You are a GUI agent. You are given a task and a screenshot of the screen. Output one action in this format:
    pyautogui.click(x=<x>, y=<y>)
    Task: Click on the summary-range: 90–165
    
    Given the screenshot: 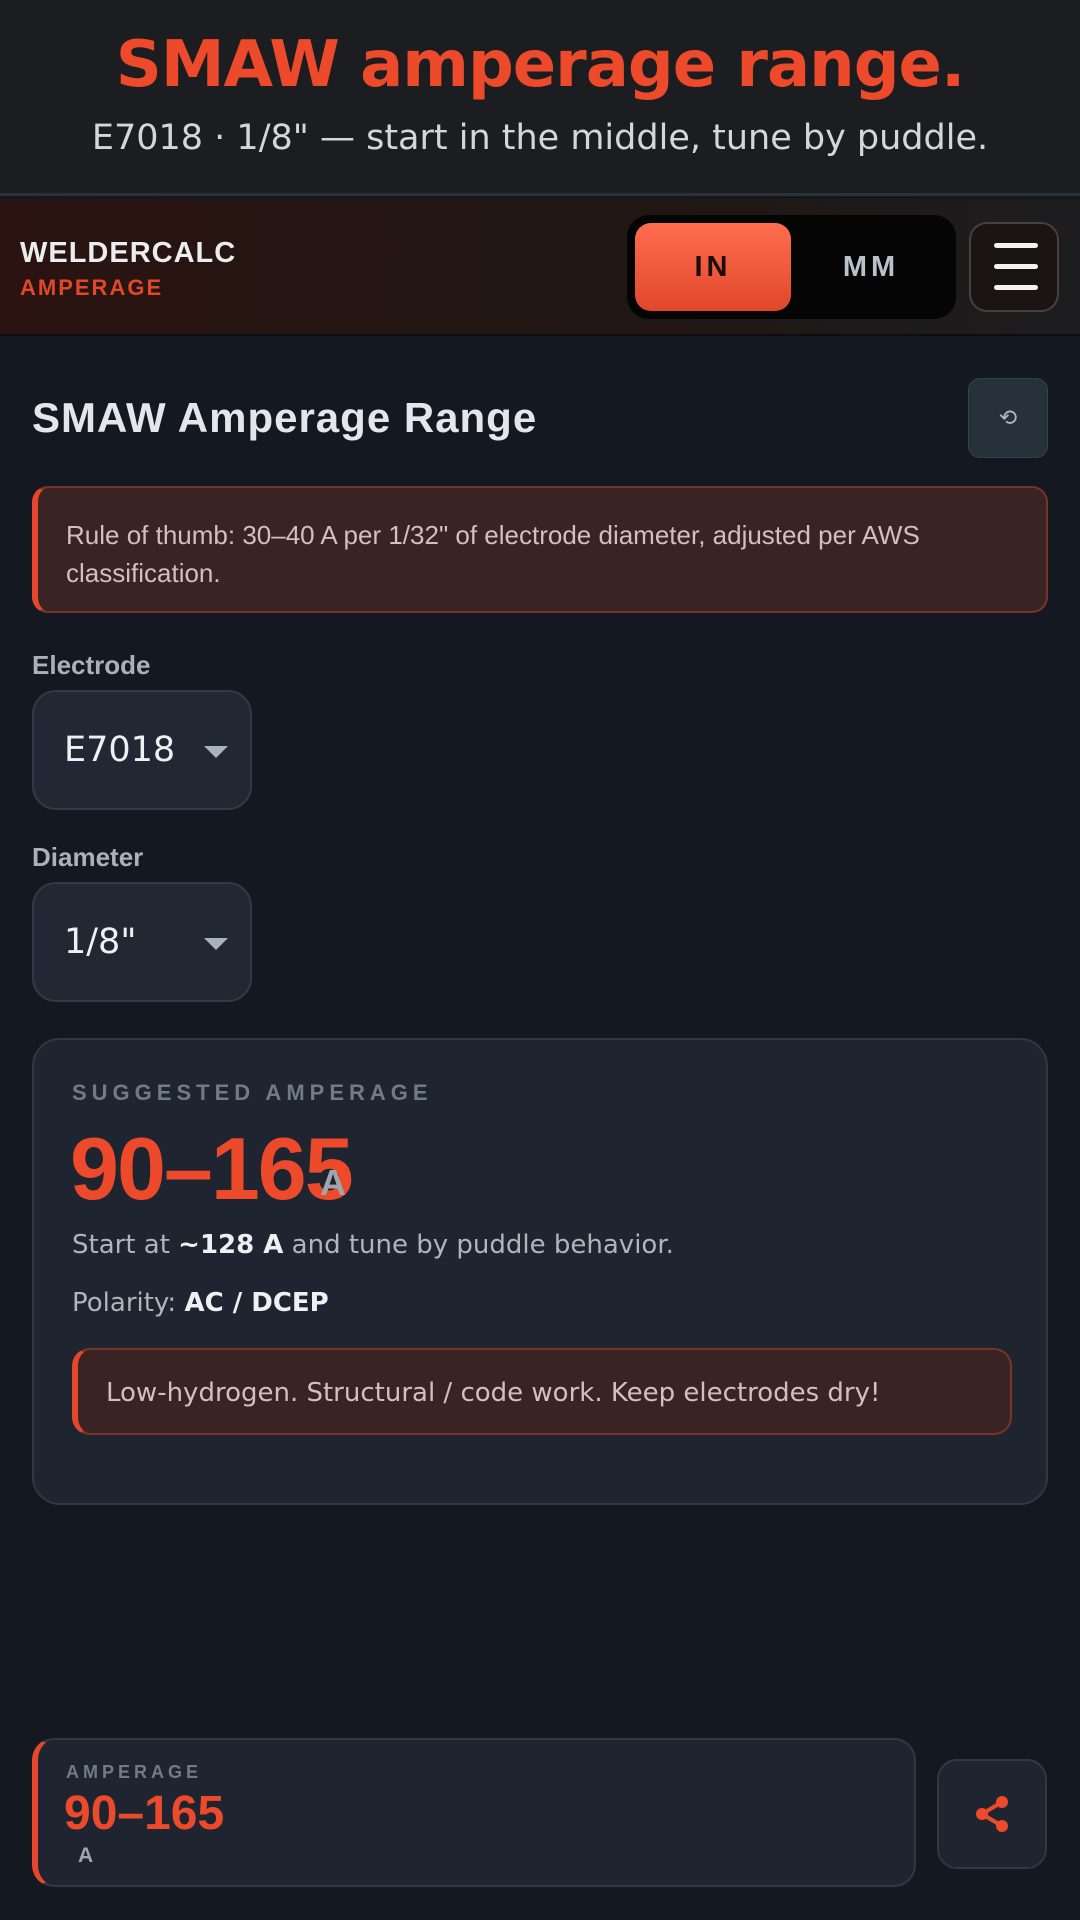 What is the action you would take?
    pyautogui.click(x=144, y=1813)
    